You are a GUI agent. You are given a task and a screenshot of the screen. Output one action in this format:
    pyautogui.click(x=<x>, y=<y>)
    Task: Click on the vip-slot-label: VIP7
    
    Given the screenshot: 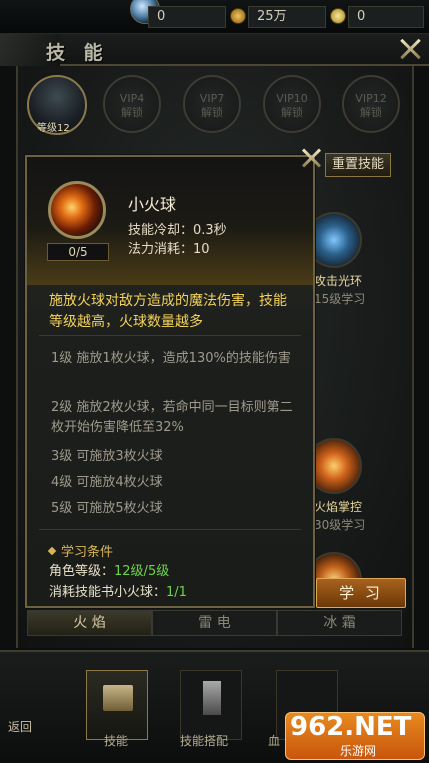 What is the action you would take?
    pyautogui.click(x=212, y=98)
    